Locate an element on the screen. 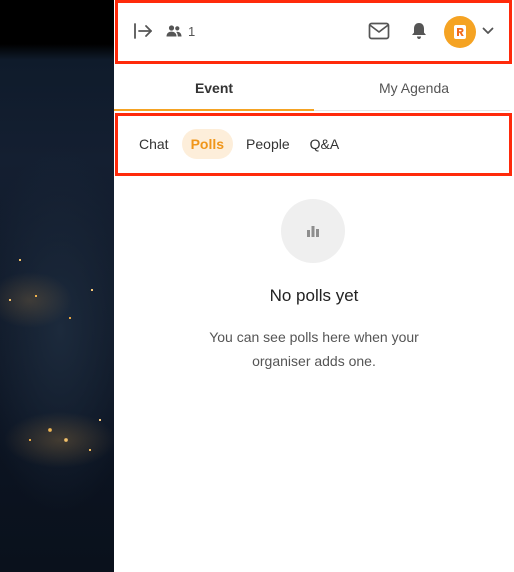  mail-icon is located at coordinates (379, 31).